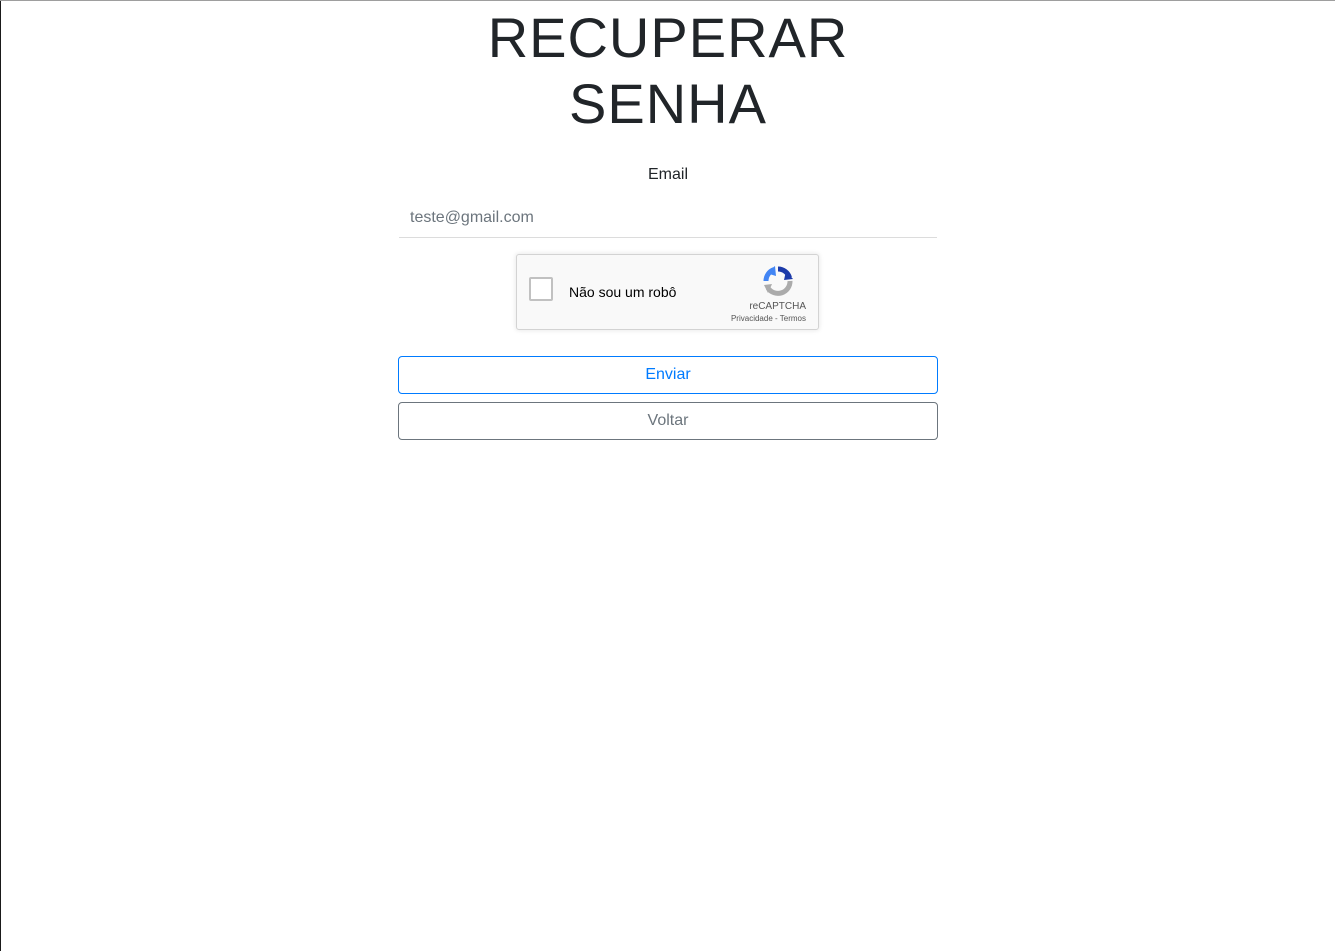 The image size is (1335, 951). I want to click on recaptcha-brand: reCAPTCHA, so click(777, 306).